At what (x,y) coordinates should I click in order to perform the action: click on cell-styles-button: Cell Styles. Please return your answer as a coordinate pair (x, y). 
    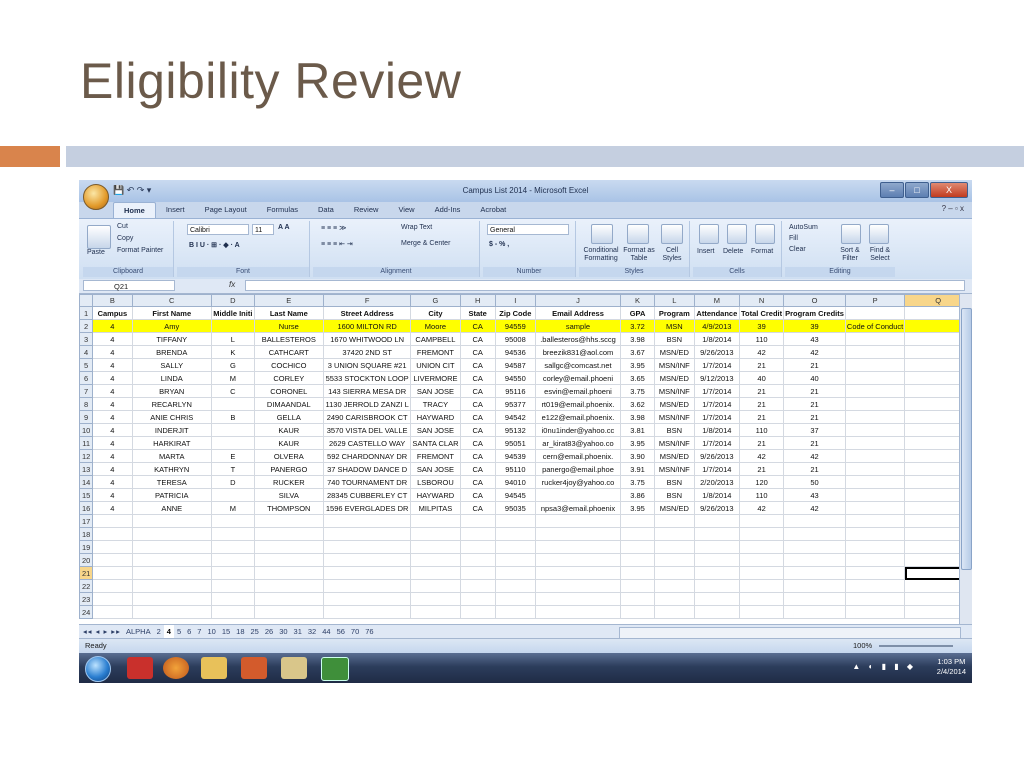
    Looking at the image, I should click on (672, 255).